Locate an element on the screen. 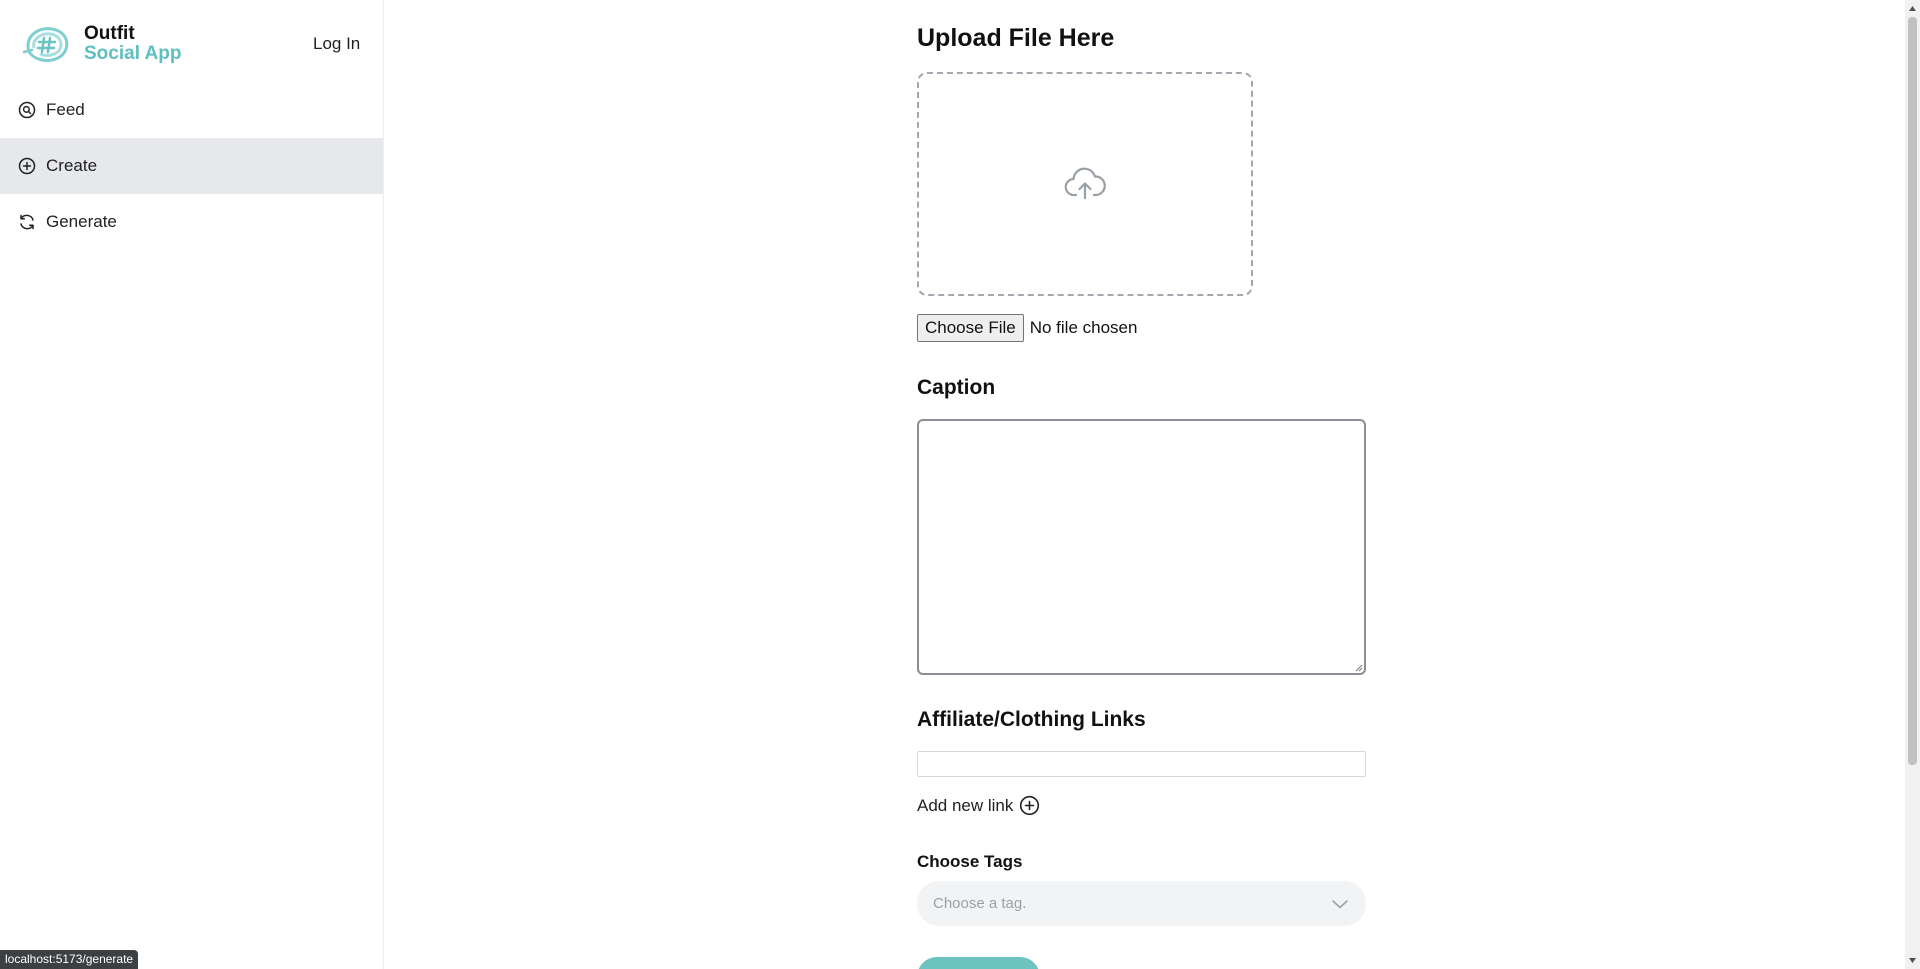 This screenshot has height=969, width=1920. chevron-down-icon is located at coordinates (1340, 903).